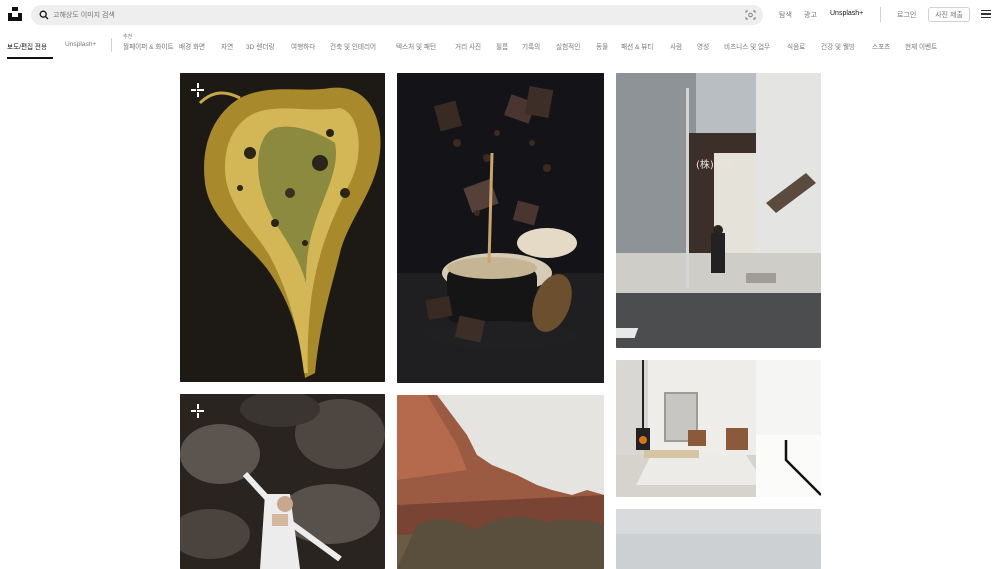 This screenshot has width=1000, height=569. Describe the element at coordinates (128, 37) in the screenshot. I see `recommended-label: 추천` at that location.